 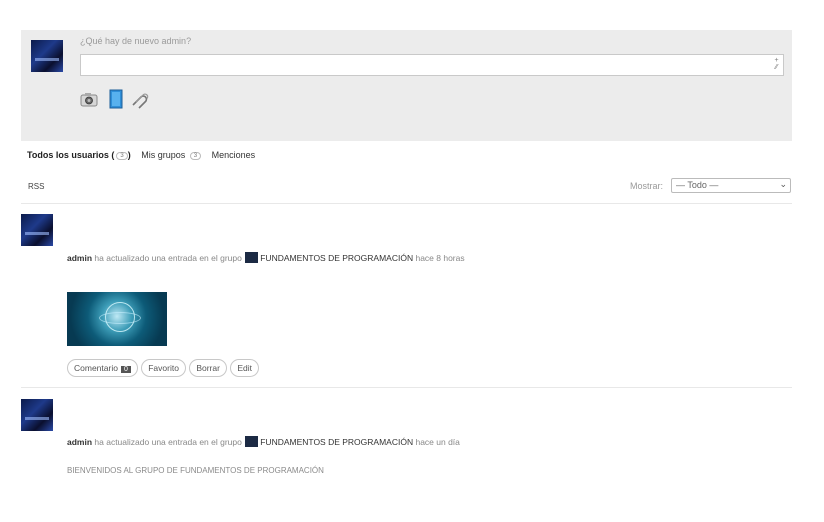 What do you see at coordinates (234, 155) in the screenshot?
I see `tab-mentions: Menciones` at bounding box center [234, 155].